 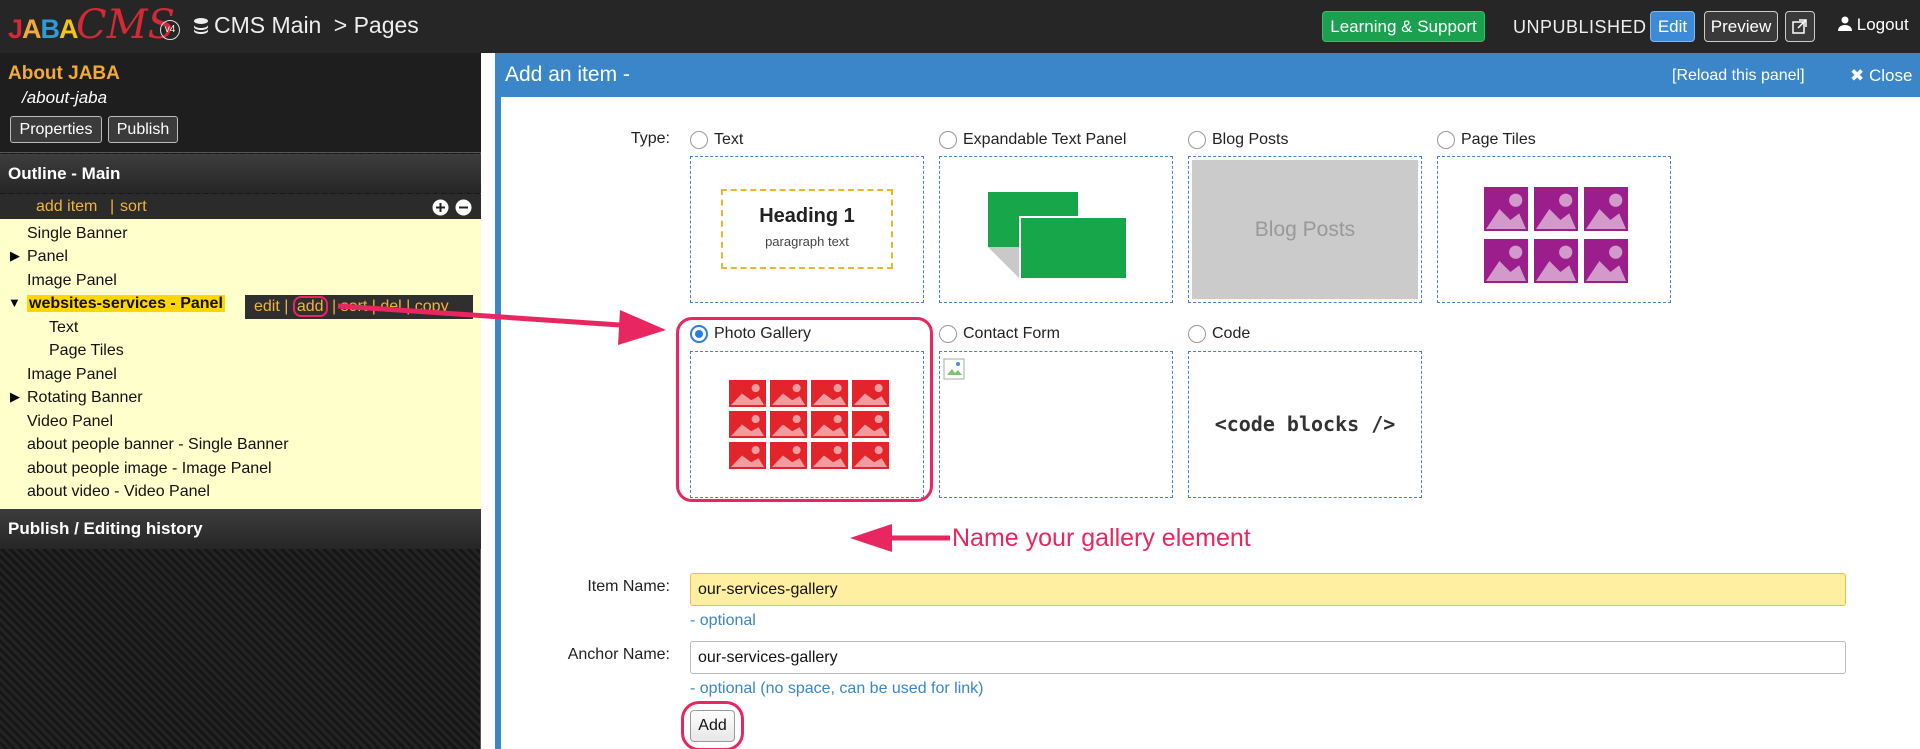 I want to click on annotation-callout: Name your gallery element, so click(x=1101, y=538).